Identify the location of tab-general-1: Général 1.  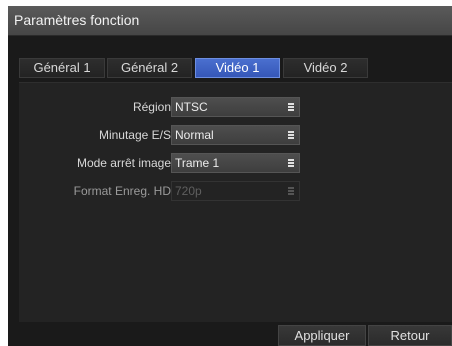
(62, 68).